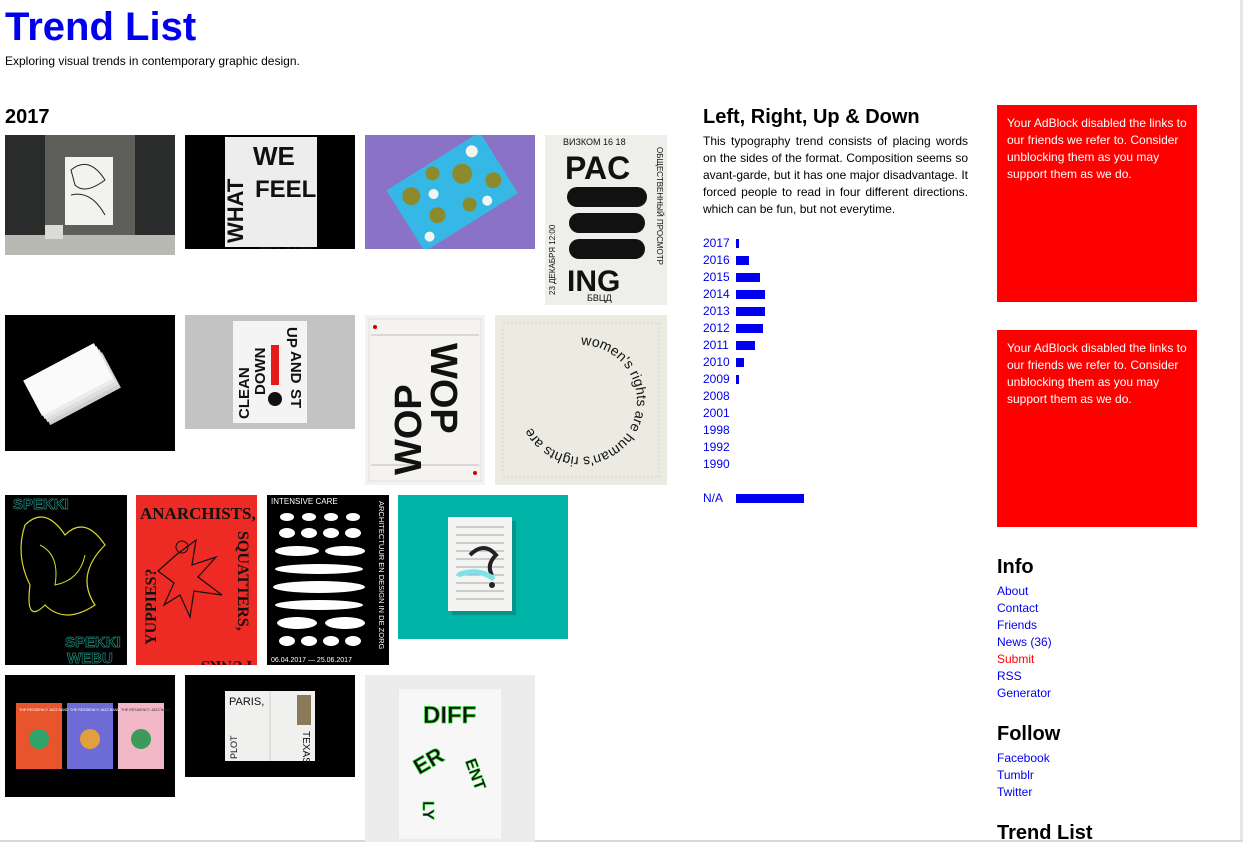 The width and height of the screenshot is (1243, 845). Describe the element at coordinates (716, 277) in the screenshot. I see `year-link-2015: 2015` at that location.